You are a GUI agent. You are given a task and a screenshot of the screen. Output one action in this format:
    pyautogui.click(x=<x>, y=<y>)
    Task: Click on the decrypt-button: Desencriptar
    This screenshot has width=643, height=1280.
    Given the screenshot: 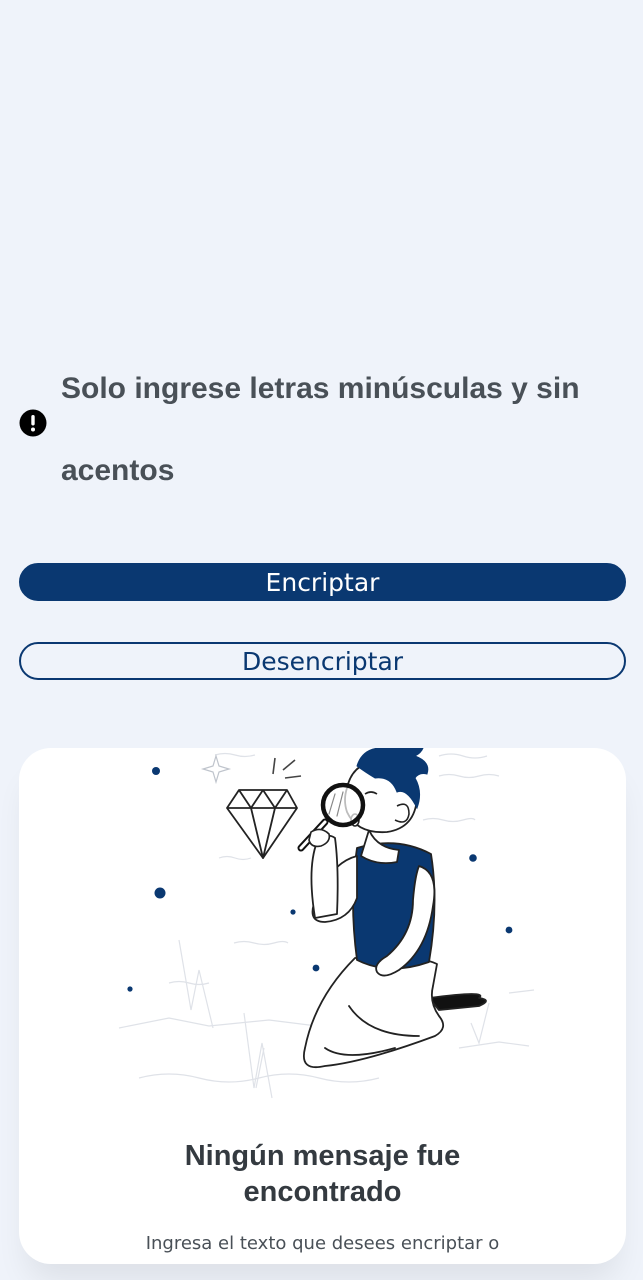 What is the action you would take?
    pyautogui.click(x=322, y=661)
    